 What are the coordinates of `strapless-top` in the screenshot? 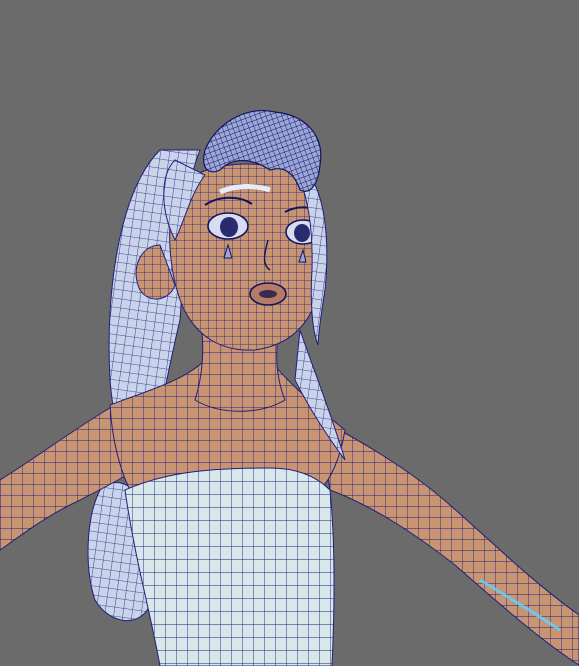 It's located at (229, 566).